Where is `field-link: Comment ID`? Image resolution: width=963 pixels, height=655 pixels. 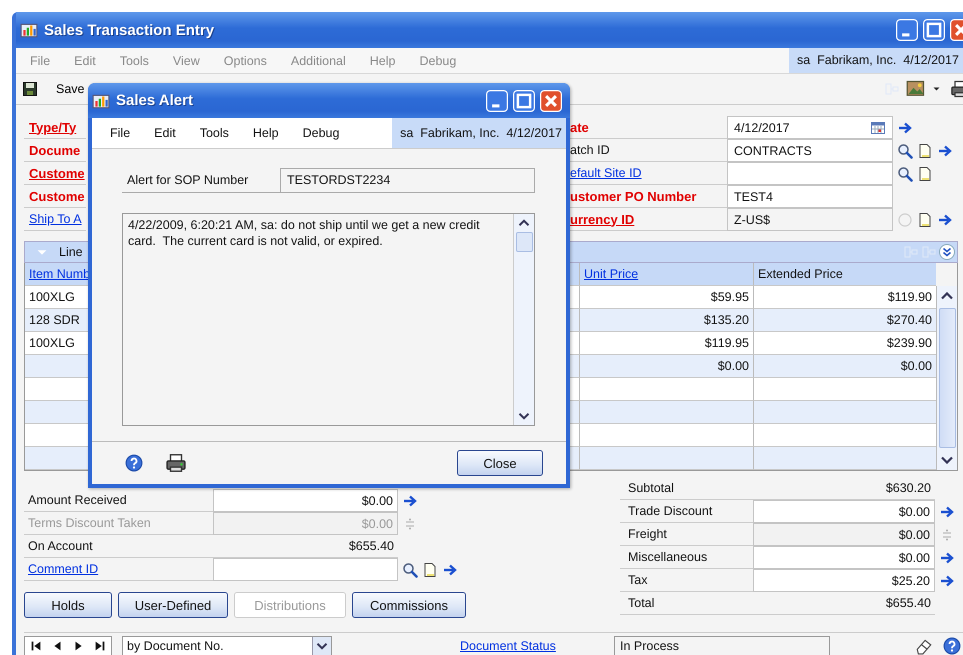
field-link: Comment ID is located at coordinates (63, 569).